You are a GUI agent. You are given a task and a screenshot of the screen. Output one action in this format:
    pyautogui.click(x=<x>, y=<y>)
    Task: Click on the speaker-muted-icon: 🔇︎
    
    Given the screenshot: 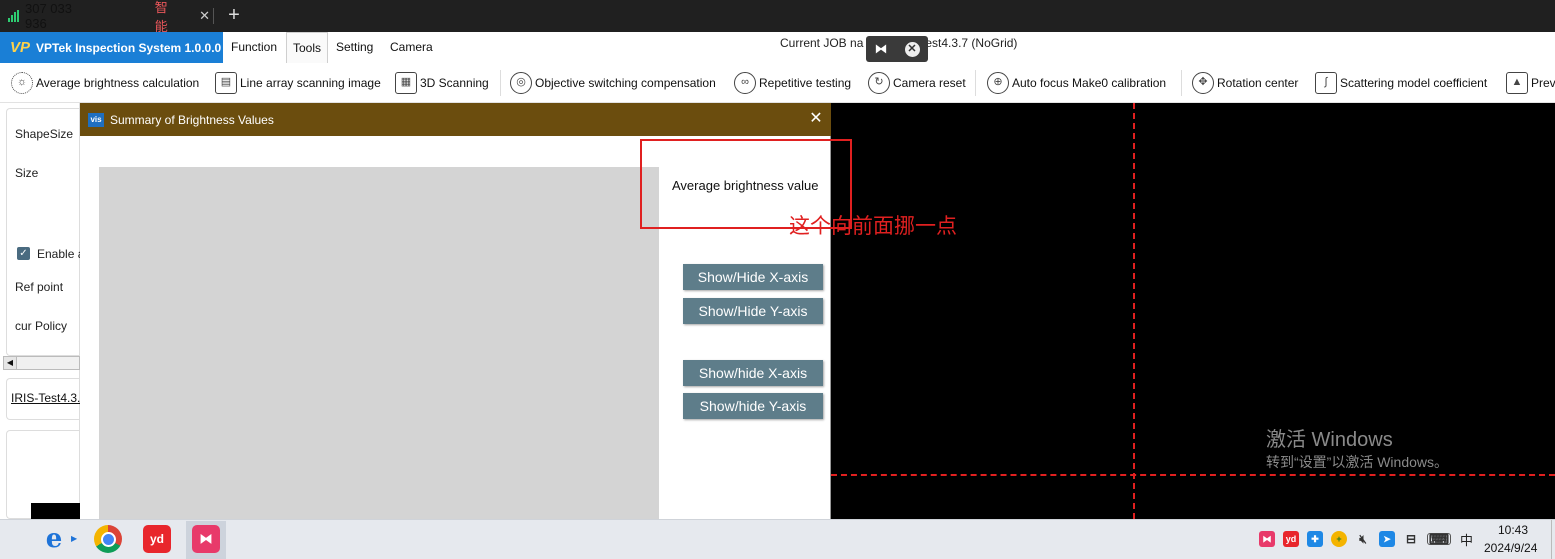 What is the action you would take?
    pyautogui.click(x=1363, y=539)
    